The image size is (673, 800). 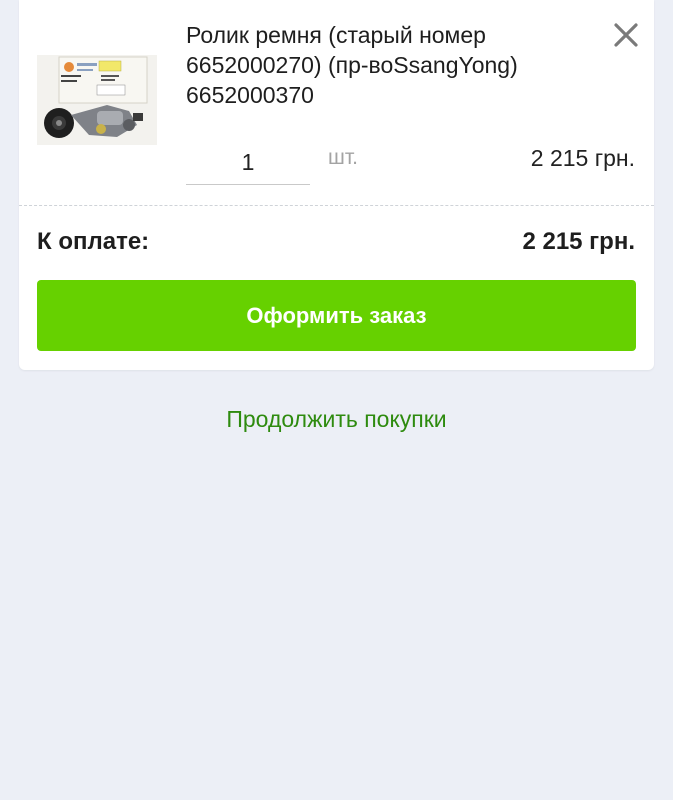 I want to click on continue-shopping-link: Продолжить покупки, so click(x=336, y=419).